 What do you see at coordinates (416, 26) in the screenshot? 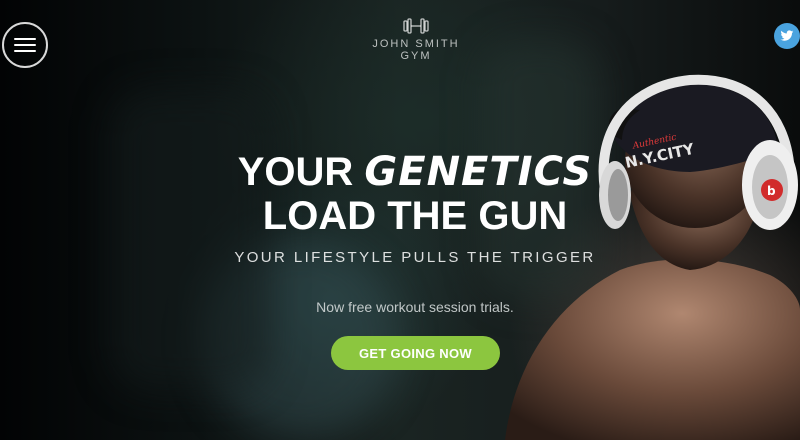
I see `dumbbell-icon` at bounding box center [416, 26].